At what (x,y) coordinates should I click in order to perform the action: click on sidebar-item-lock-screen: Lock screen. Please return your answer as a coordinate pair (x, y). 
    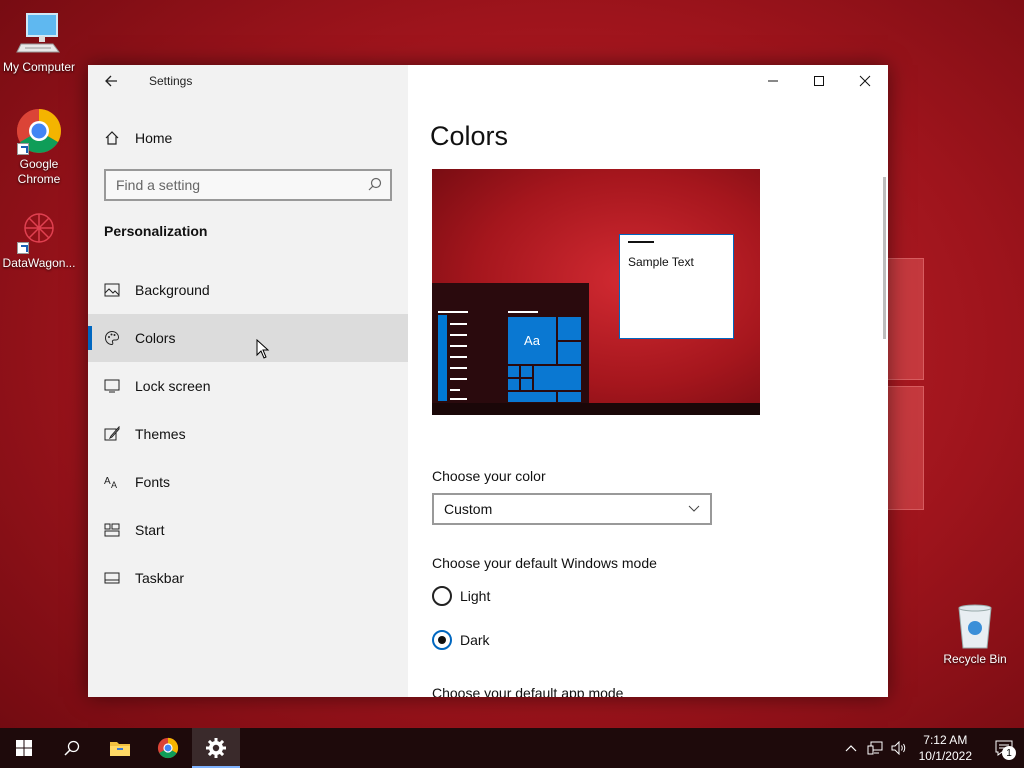
    Looking at the image, I should click on (248, 386).